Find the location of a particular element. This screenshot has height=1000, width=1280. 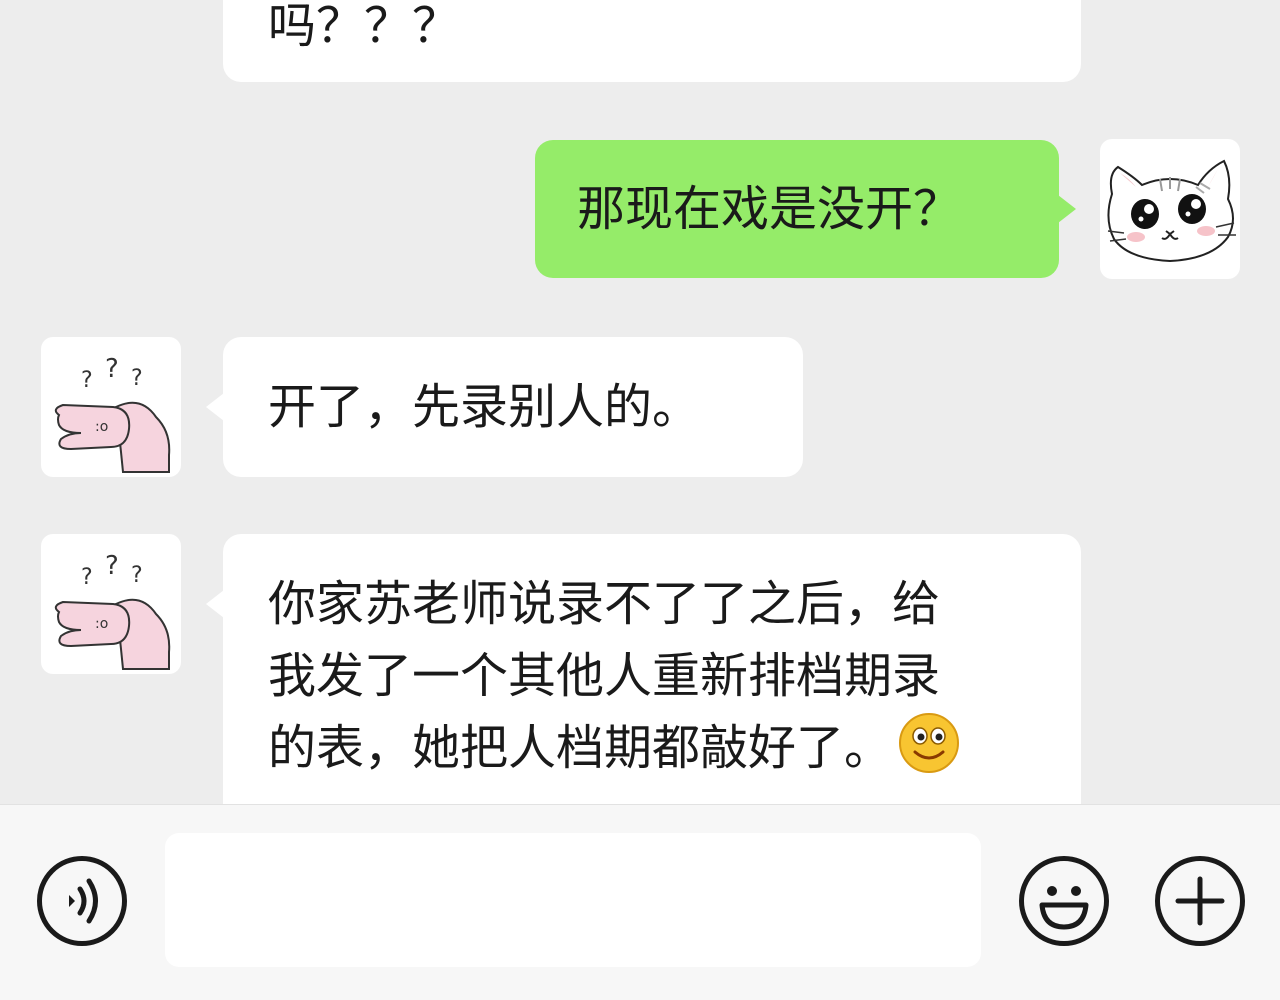

smile-emoji-icon is located at coordinates (929, 743).